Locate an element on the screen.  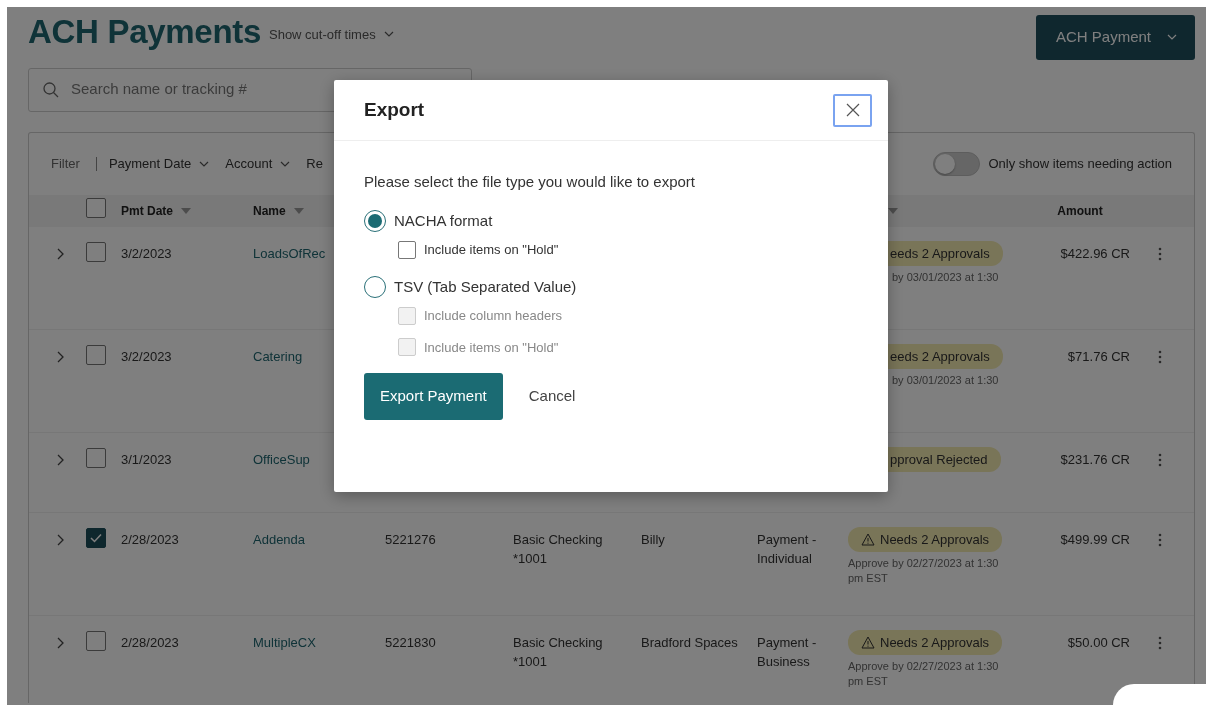
close-icon is located at coordinates (852, 110).